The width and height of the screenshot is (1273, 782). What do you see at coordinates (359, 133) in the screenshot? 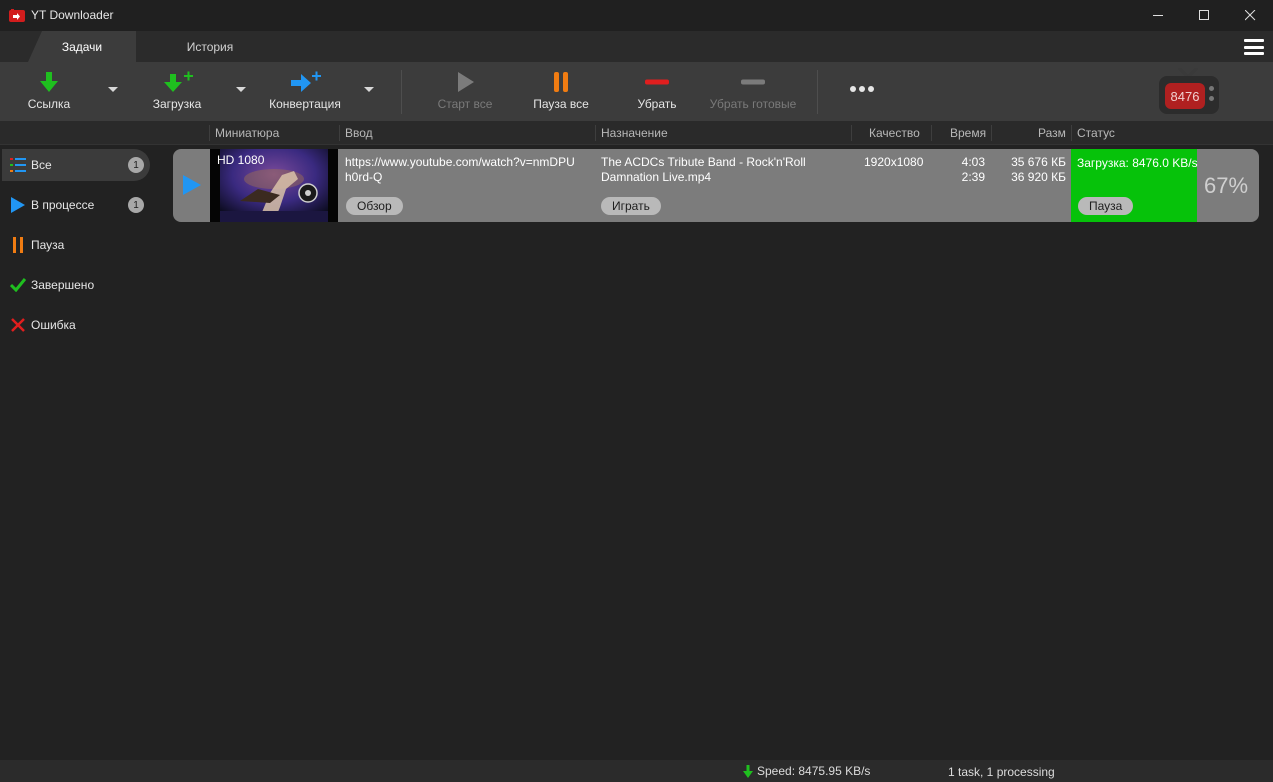
I see `col-input: Ввод` at bounding box center [359, 133].